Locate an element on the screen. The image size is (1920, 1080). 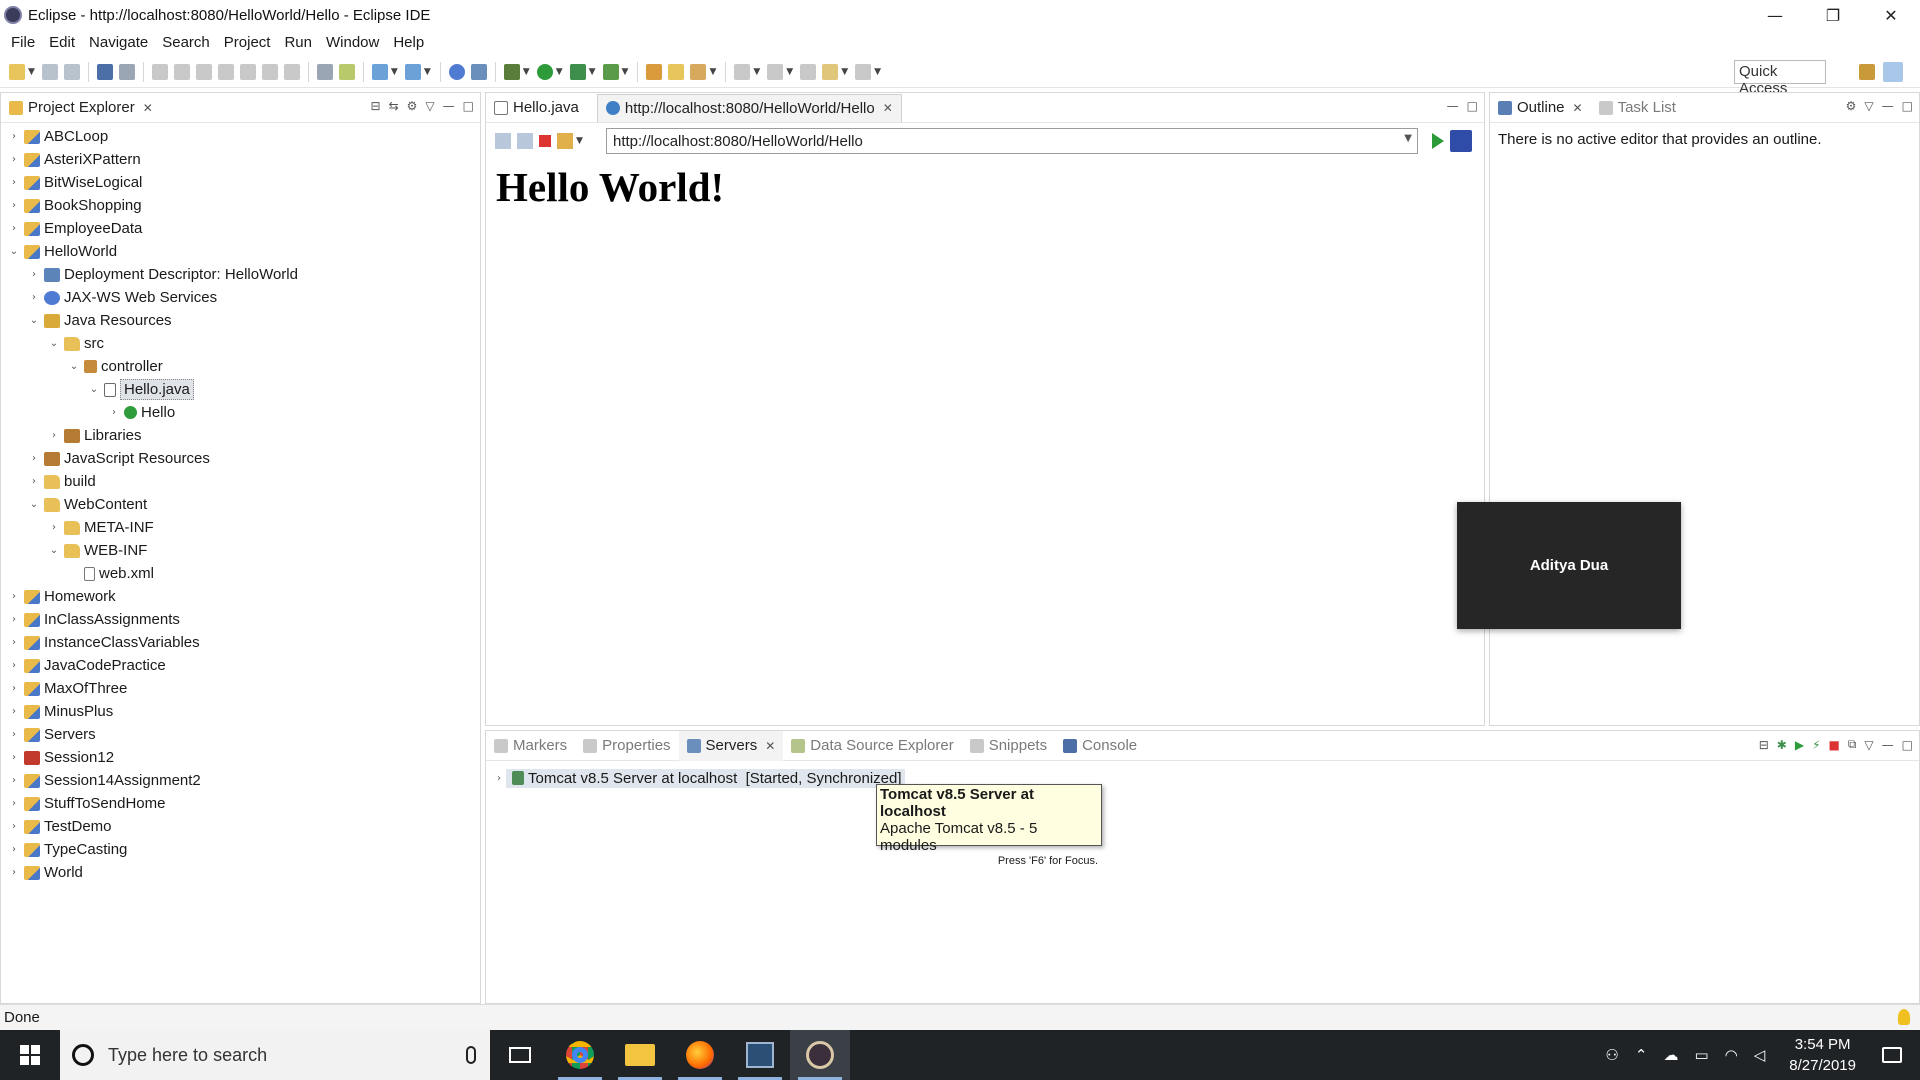
tab-servers: Servers ✕ is located at coordinates (731, 745).